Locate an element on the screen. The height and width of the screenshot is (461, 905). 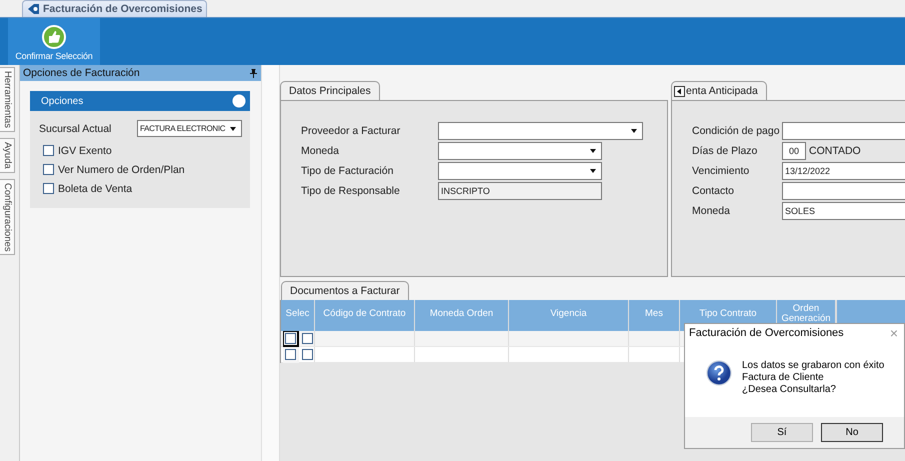
no-button: No is located at coordinates (852, 432).